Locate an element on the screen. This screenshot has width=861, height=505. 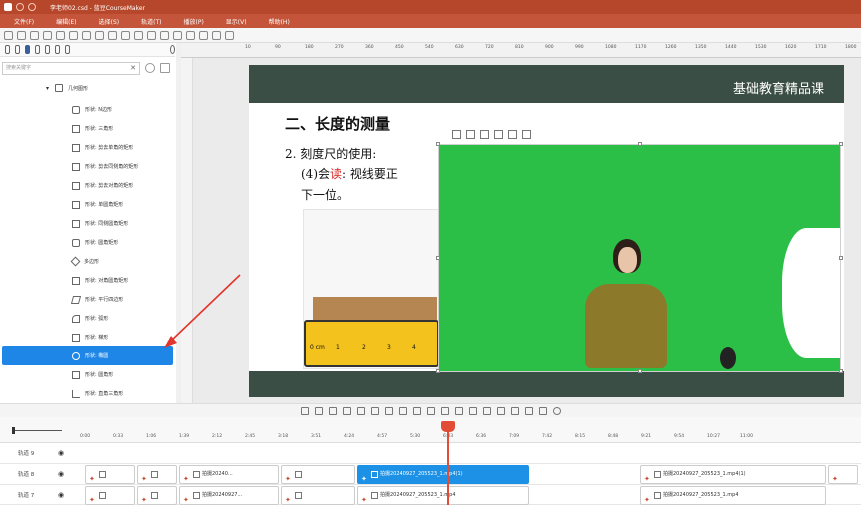
snapshot-icon is located at coordinates (542, 410).